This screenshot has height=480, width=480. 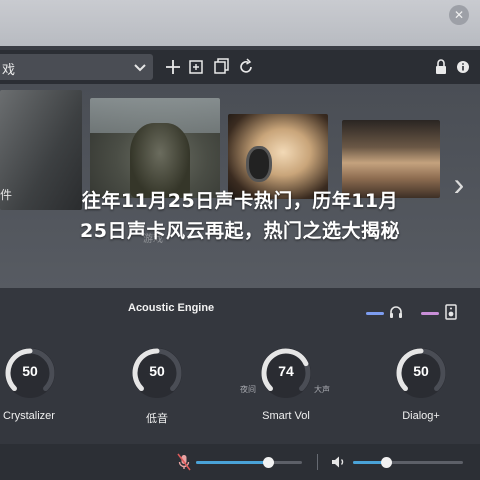 I want to click on headphone-graphic, so click(x=259, y=164).